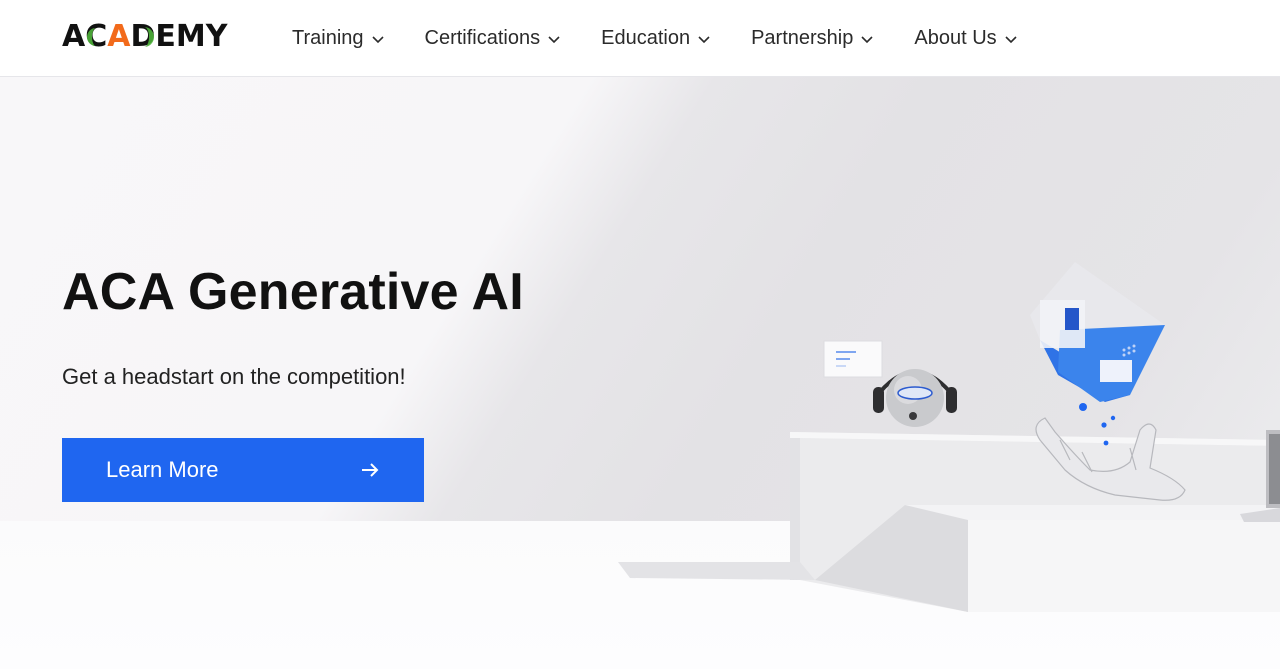  I want to click on logo-letter: C, so click(96, 36).